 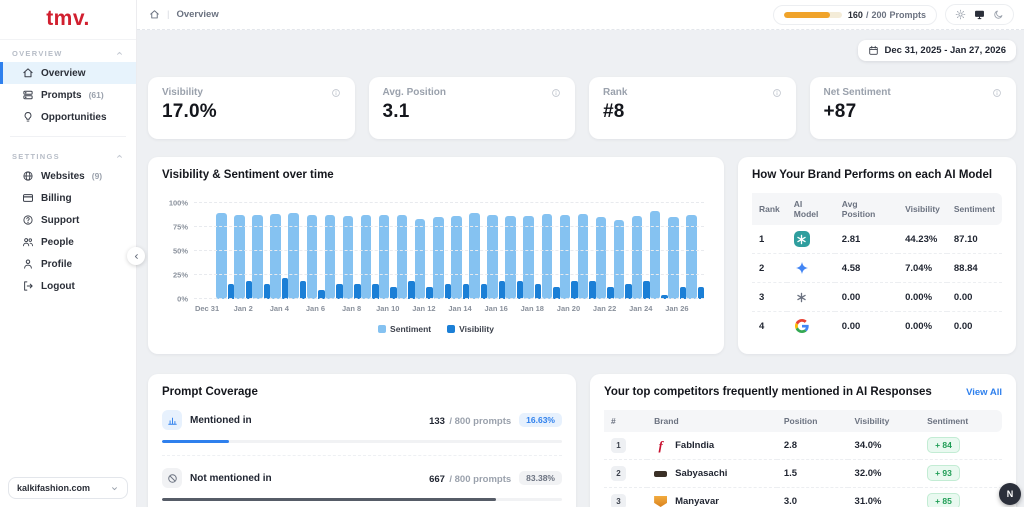 What do you see at coordinates (68, 220) in the screenshot?
I see `sidebar-item: Support` at bounding box center [68, 220].